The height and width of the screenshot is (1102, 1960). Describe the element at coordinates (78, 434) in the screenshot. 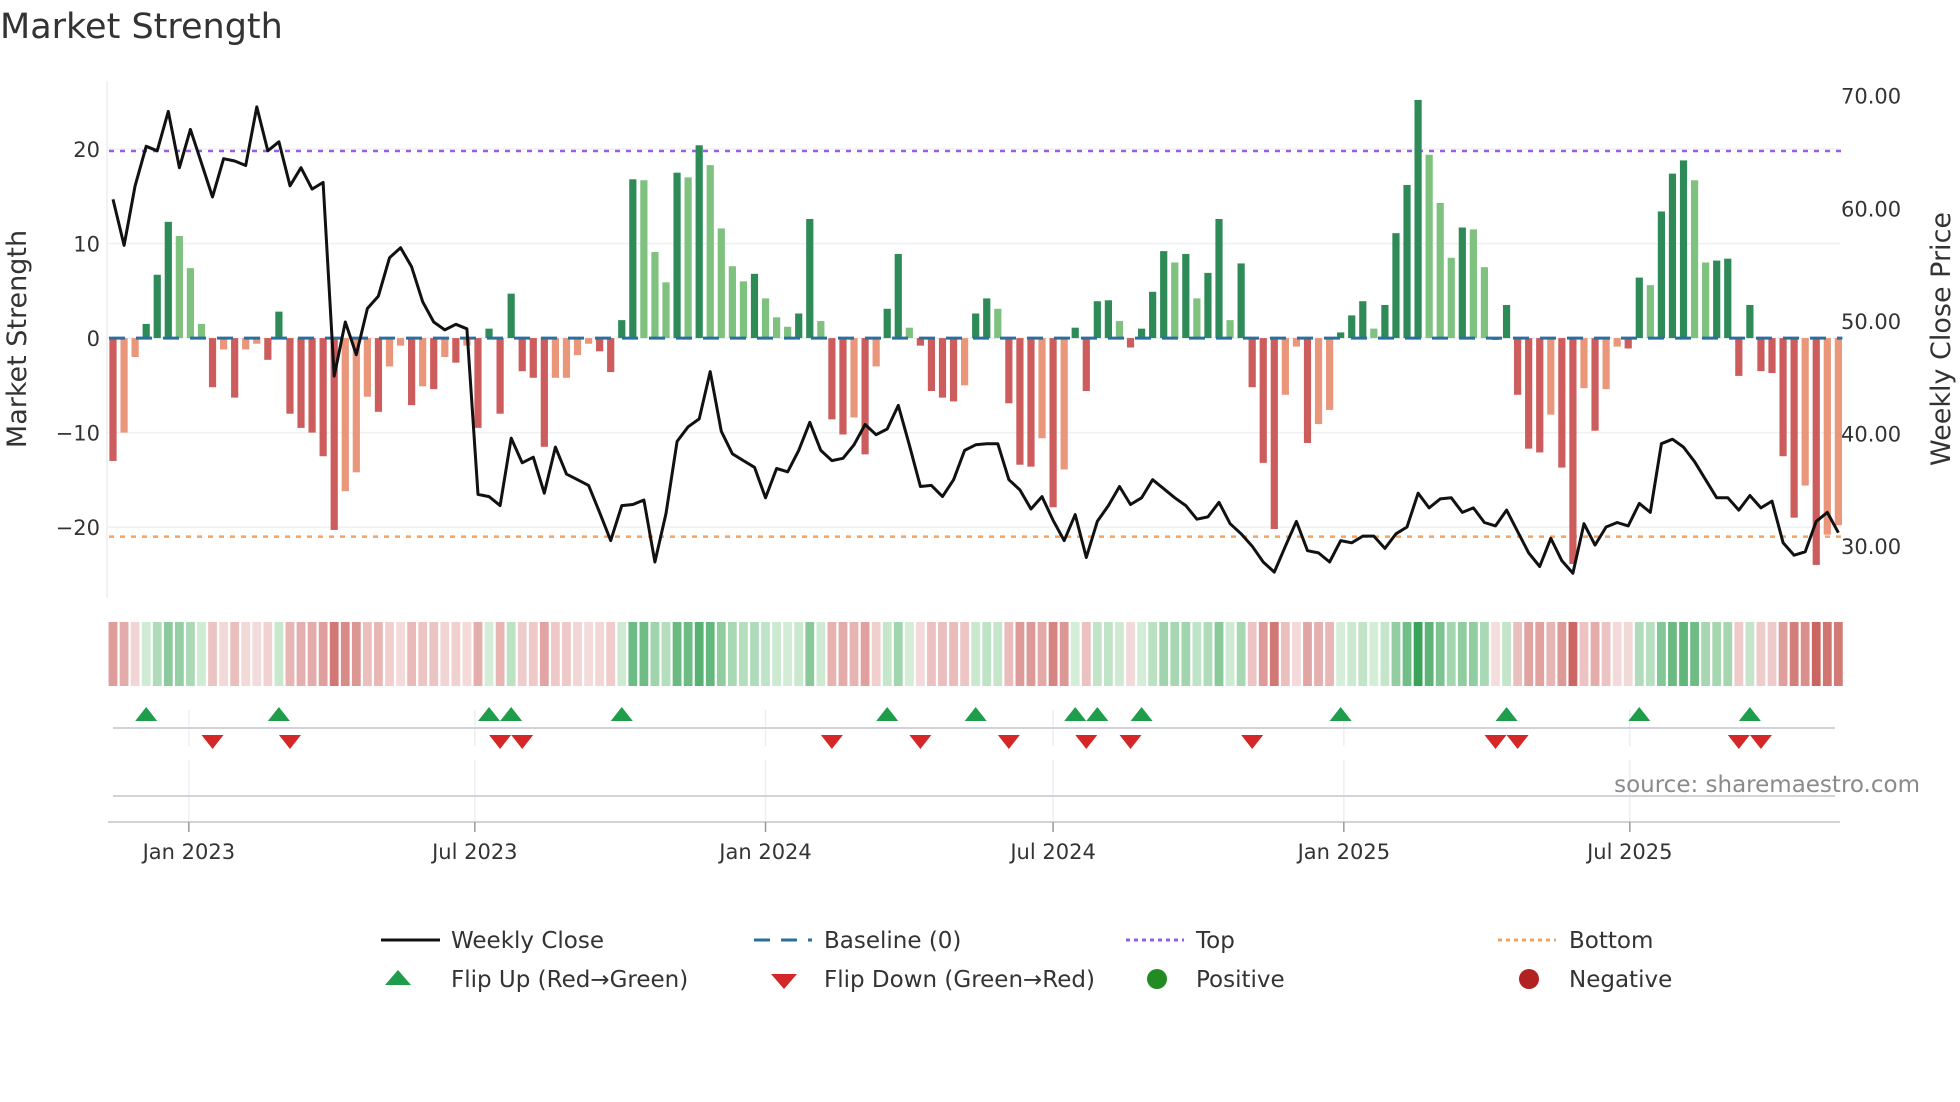

I see `y-tick-label-left: −10` at that location.